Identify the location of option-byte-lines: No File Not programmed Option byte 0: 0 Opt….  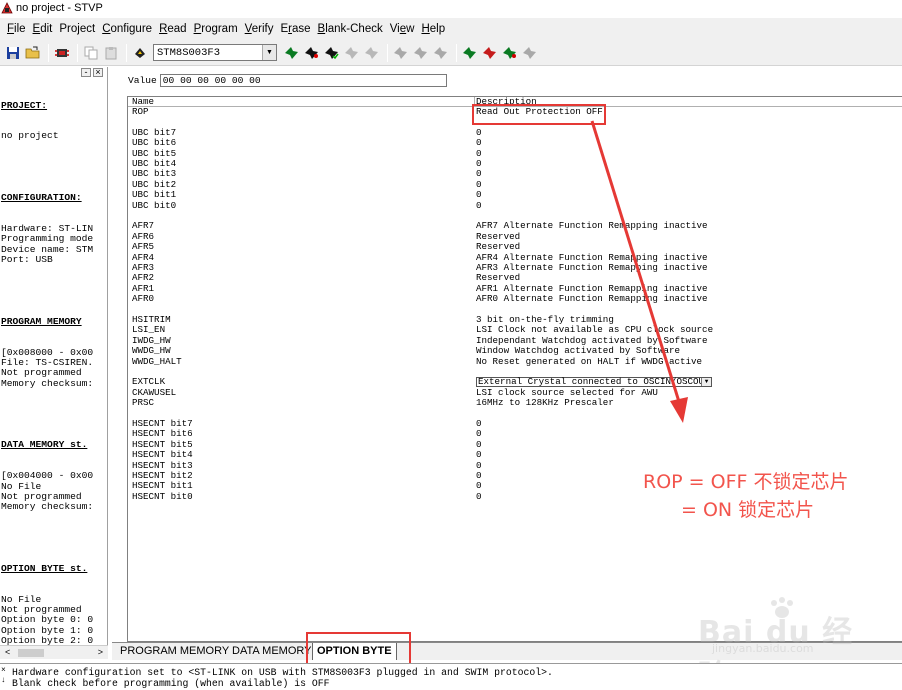
(47, 619).